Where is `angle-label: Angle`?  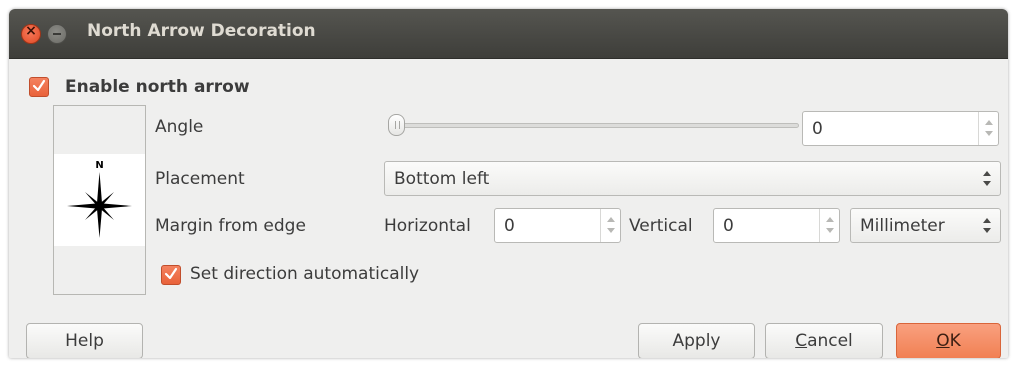
angle-label: Angle is located at coordinates (179, 127).